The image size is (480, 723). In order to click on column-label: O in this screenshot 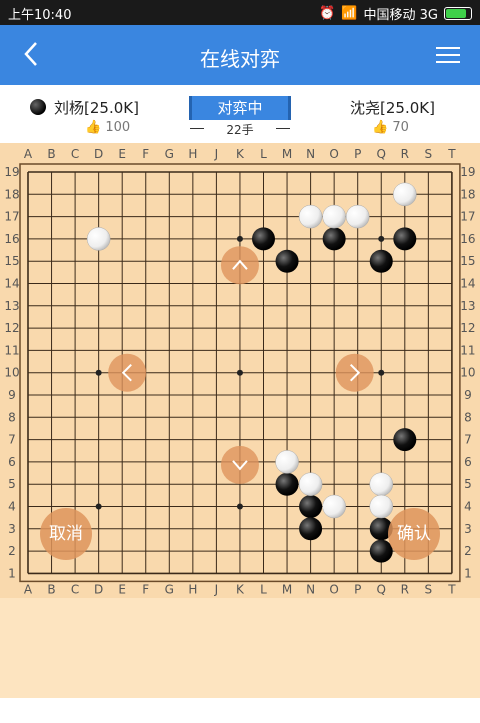, I will do `click(333, 589)`.